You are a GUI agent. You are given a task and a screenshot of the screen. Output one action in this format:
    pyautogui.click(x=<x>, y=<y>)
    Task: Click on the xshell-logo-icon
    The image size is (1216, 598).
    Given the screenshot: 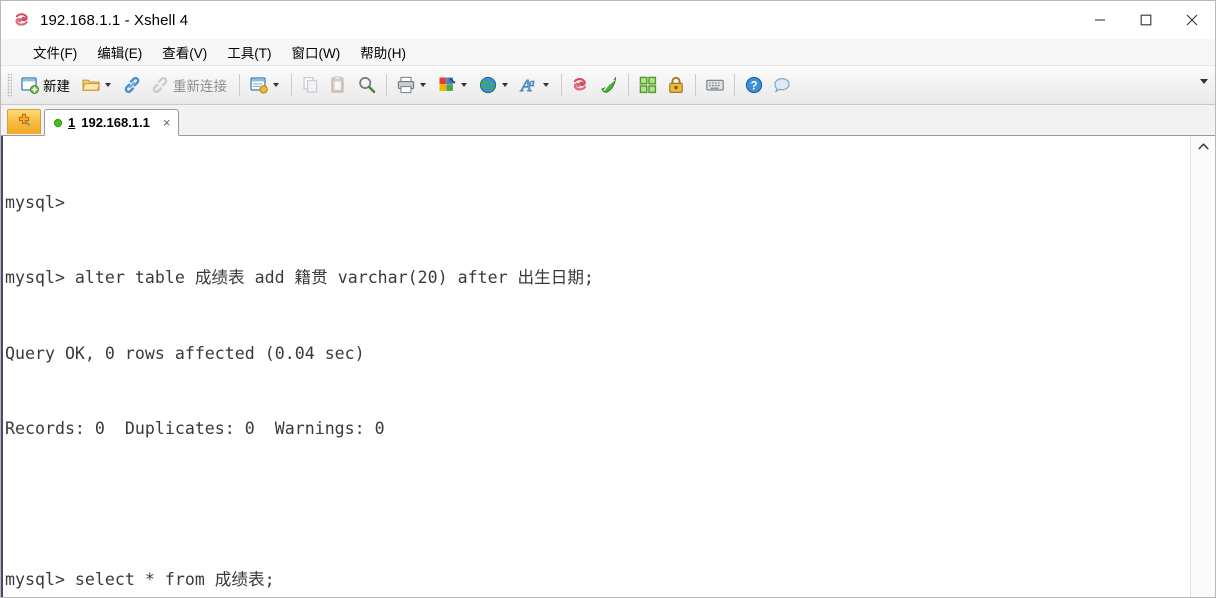 What is the action you would take?
    pyautogui.click(x=22, y=20)
    